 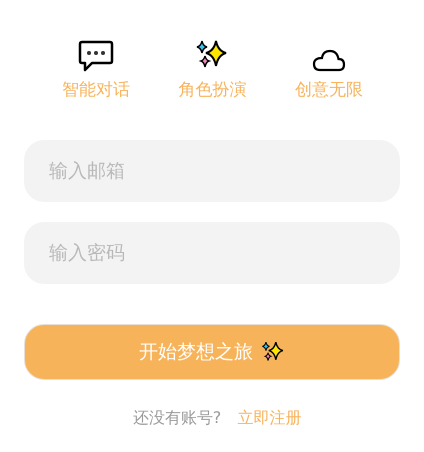 What do you see at coordinates (269, 418) in the screenshot?
I see `signup-link: 立即注册` at bounding box center [269, 418].